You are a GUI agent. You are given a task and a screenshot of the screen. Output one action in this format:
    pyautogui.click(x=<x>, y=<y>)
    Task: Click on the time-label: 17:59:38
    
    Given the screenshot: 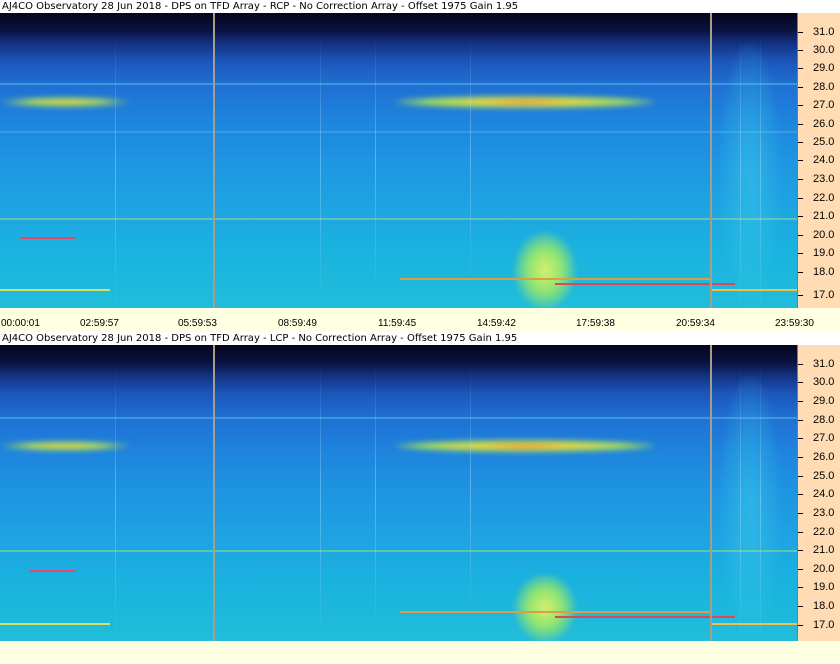 What is the action you would take?
    pyautogui.click(x=595, y=323)
    